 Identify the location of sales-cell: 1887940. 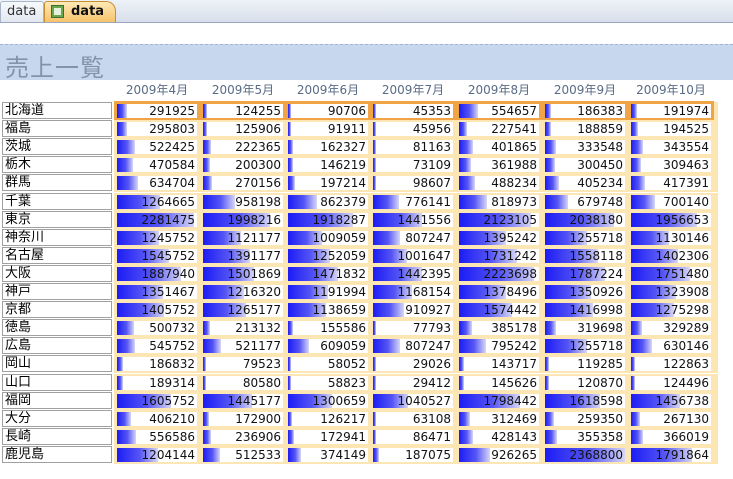
(157, 274).